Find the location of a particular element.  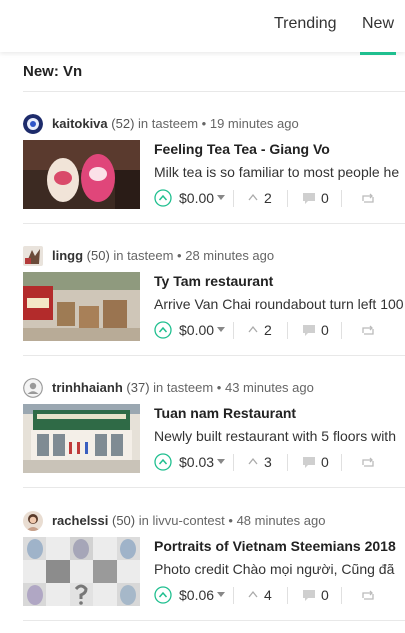

tab-new: New is located at coordinates (378, 24).